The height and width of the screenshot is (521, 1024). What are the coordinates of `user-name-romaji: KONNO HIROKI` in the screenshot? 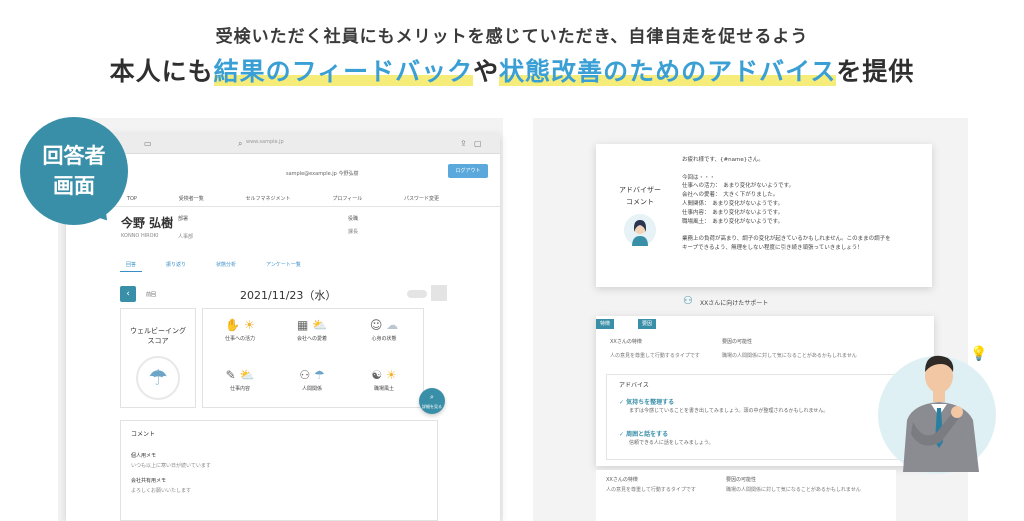 It's located at (140, 236).